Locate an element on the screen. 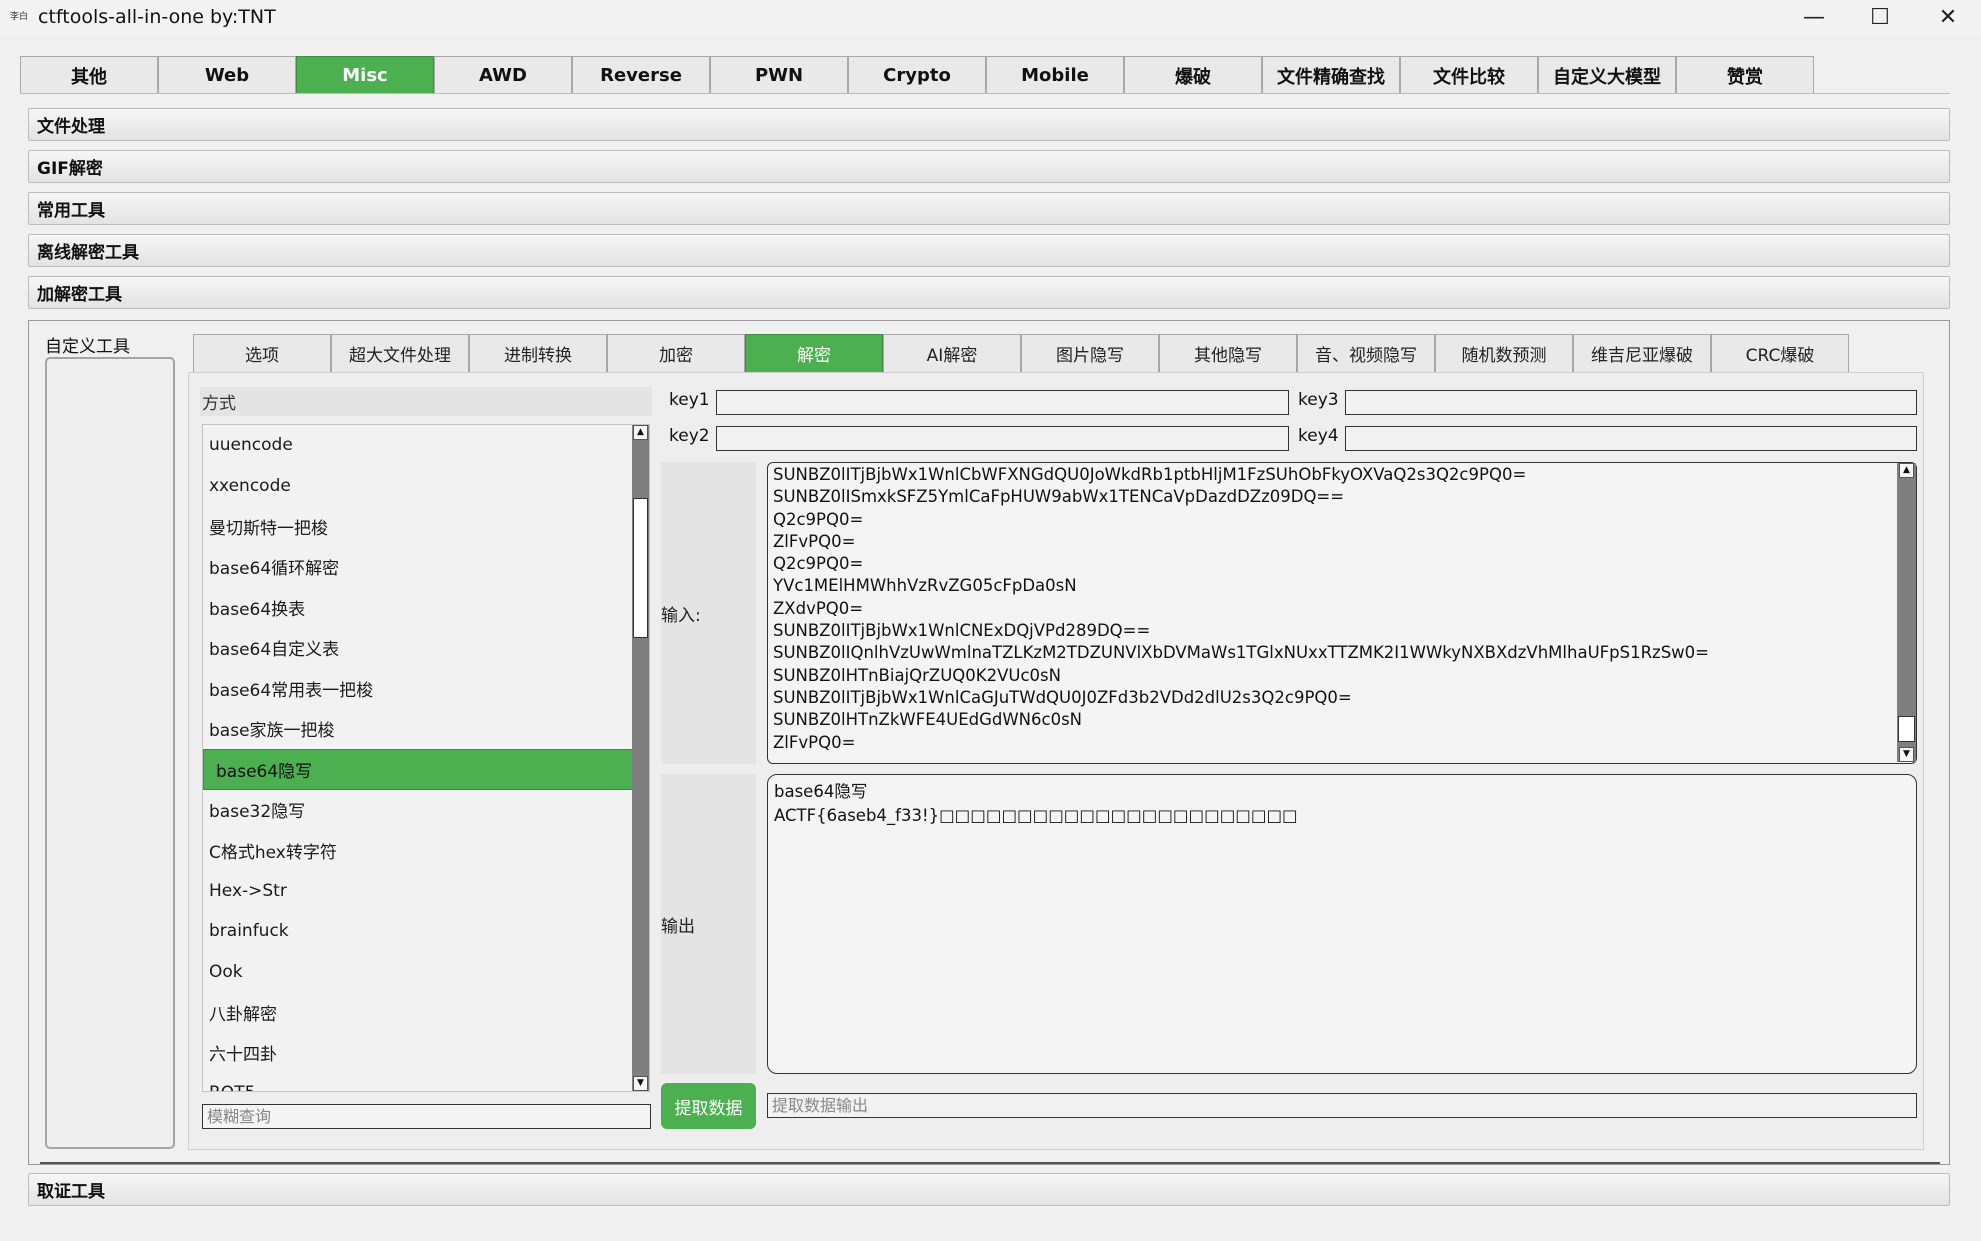 The height and width of the screenshot is (1241, 1981). main-tab: 爆破 is located at coordinates (1193, 75).